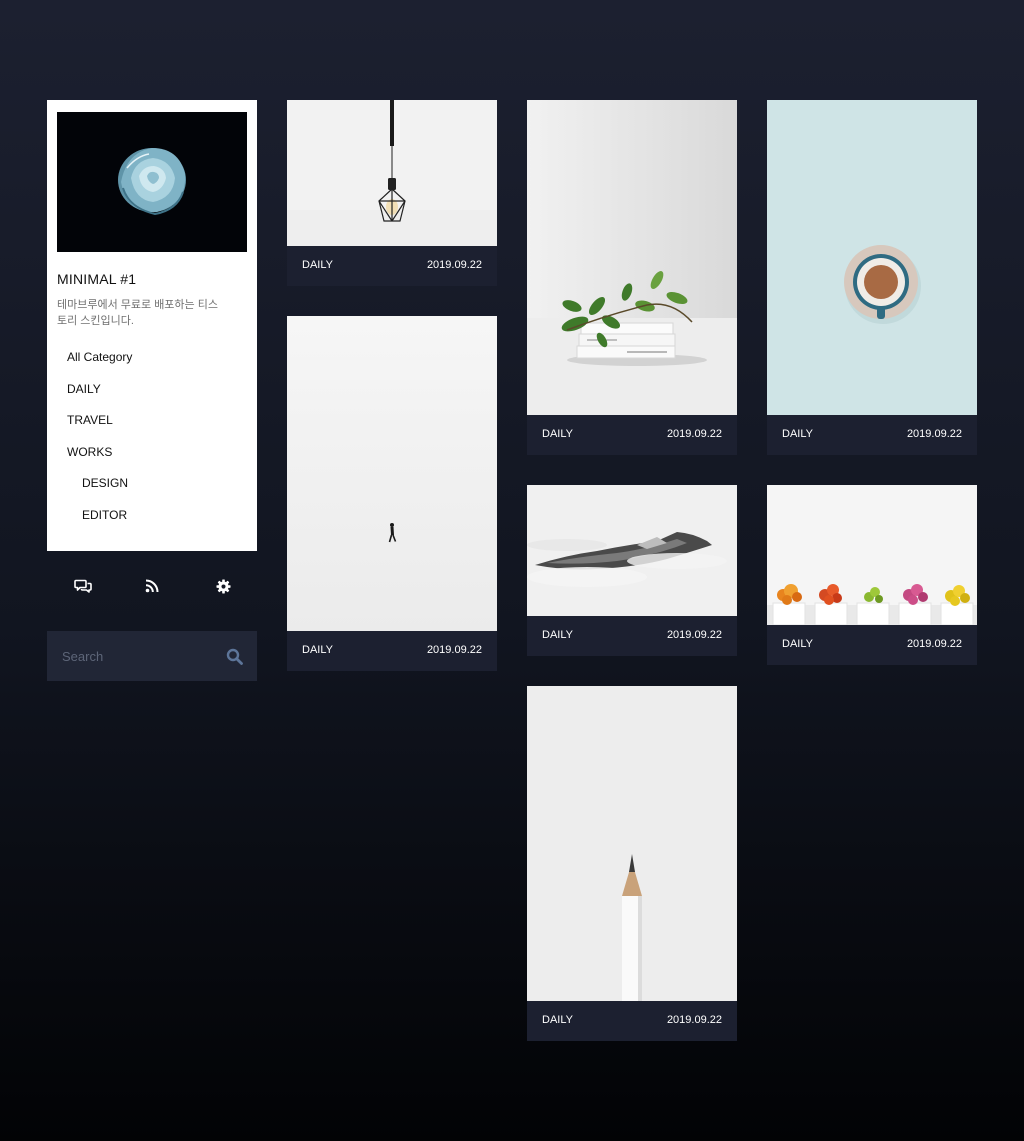  Describe the element at coordinates (83, 586) in the screenshot. I see `guestbook-icon` at that location.